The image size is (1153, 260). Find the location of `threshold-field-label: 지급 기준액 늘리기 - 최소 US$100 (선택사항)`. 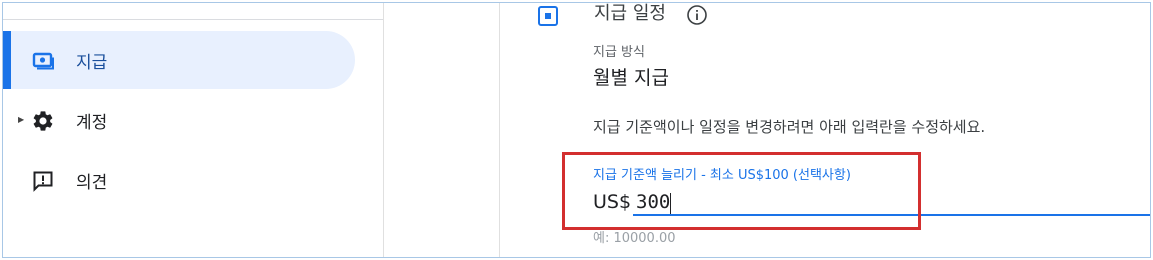

threshold-field-label: 지급 기준액 늘리기 - 최소 US$100 (선택사항) is located at coordinates (722, 175).